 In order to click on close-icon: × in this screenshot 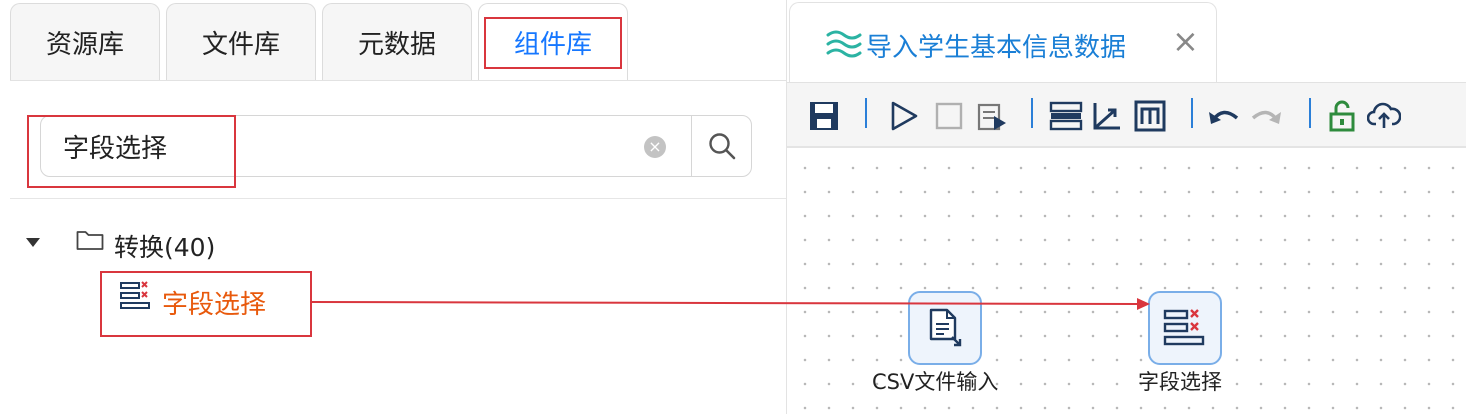, I will do `click(1185, 41)`.